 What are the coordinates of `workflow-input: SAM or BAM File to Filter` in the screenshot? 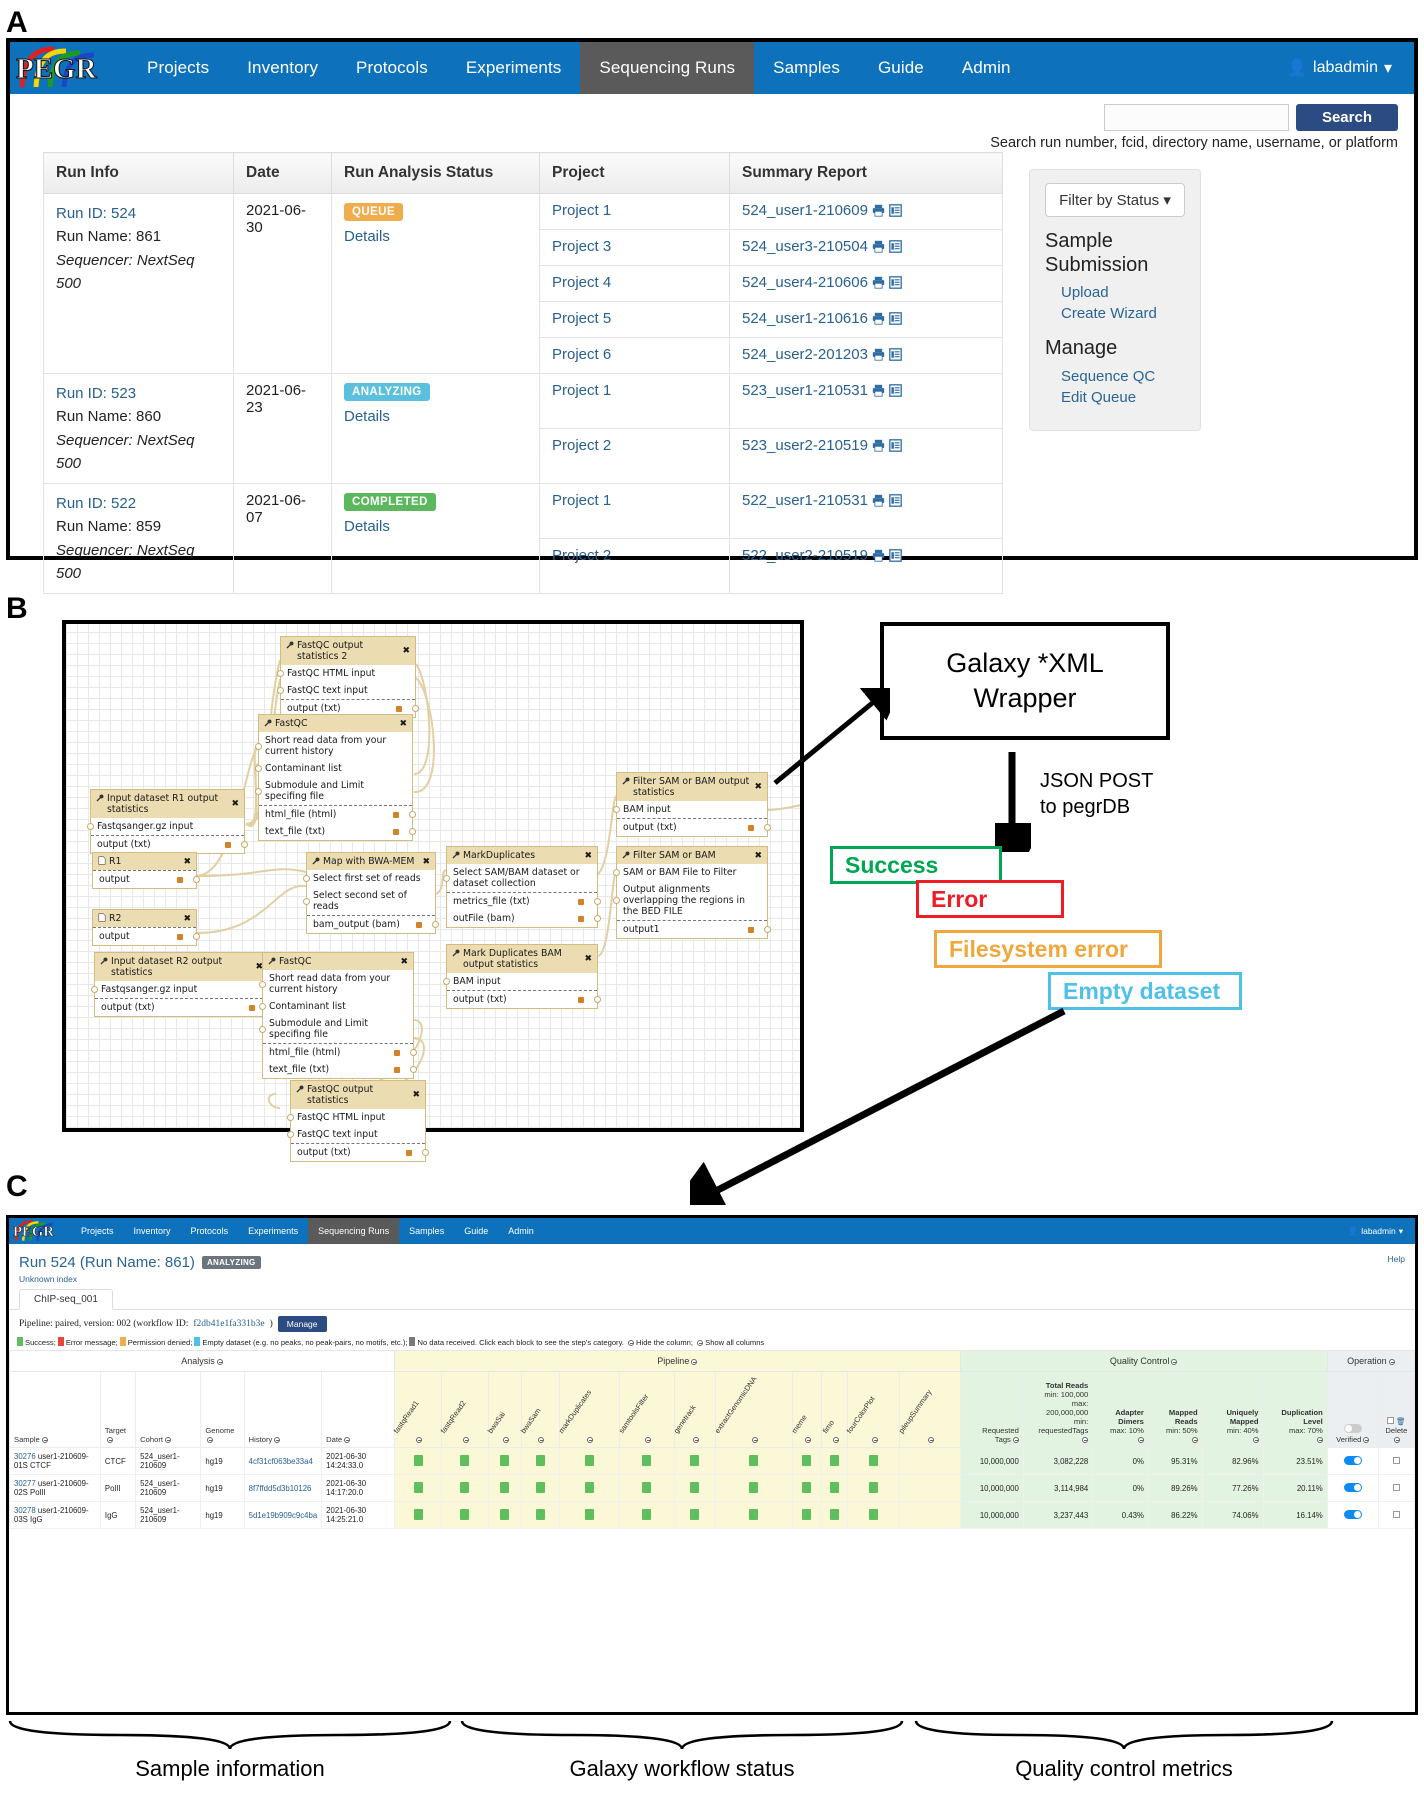 It's located at (690, 872).